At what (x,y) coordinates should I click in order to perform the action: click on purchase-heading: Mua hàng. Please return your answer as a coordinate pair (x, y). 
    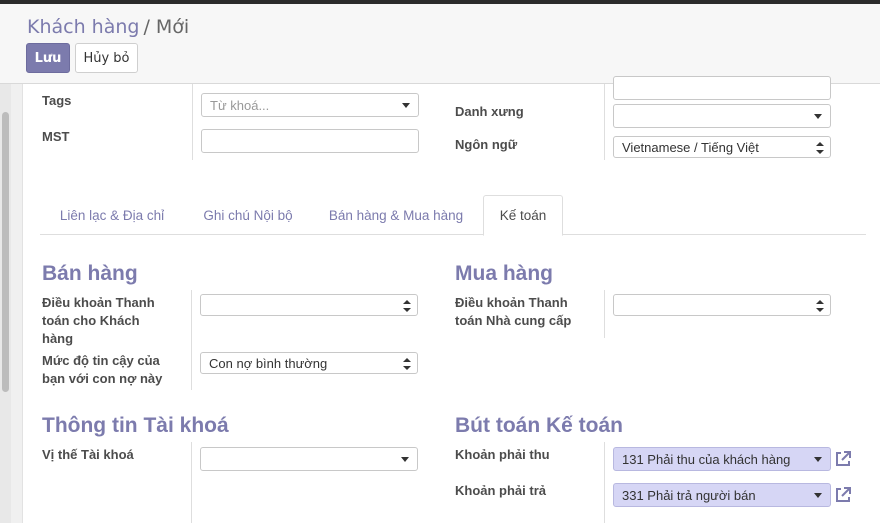
    Looking at the image, I should click on (504, 273).